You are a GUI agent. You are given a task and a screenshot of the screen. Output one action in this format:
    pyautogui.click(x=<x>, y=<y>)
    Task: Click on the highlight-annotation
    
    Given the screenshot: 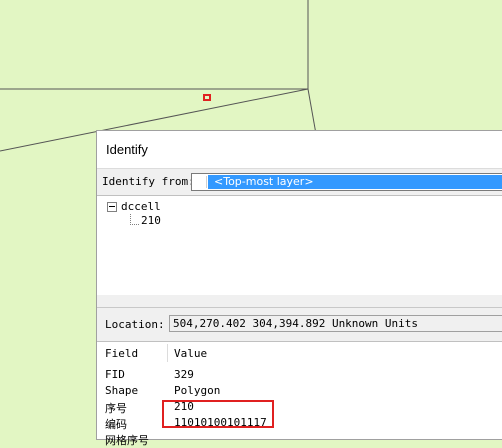 What is the action you would take?
    pyautogui.click(x=218, y=414)
    